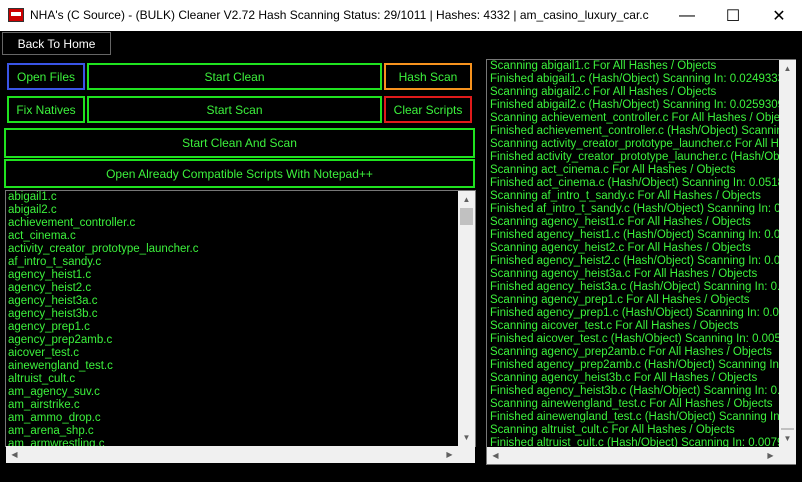 The image size is (802, 482). What do you see at coordinates (240, 366) in the screenshot?
I see `file-list-item: ainewengland_test.c` at bounding box center [240, 366].